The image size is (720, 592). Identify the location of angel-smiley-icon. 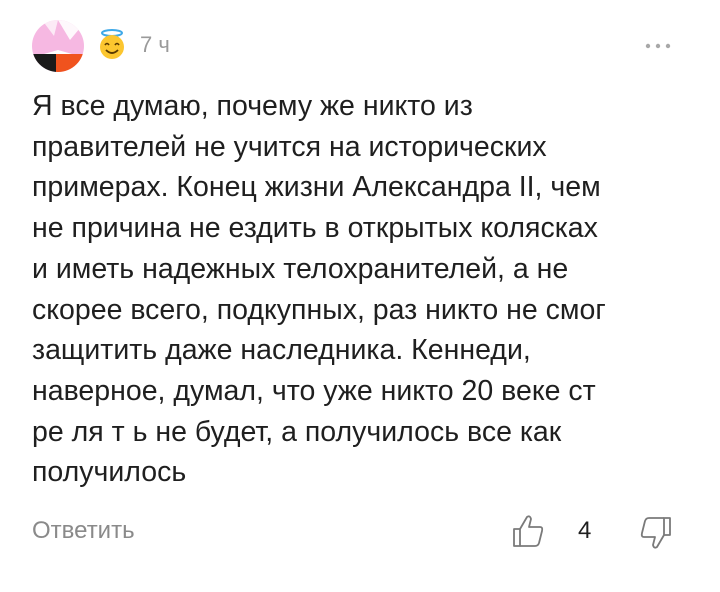
(112, 44).